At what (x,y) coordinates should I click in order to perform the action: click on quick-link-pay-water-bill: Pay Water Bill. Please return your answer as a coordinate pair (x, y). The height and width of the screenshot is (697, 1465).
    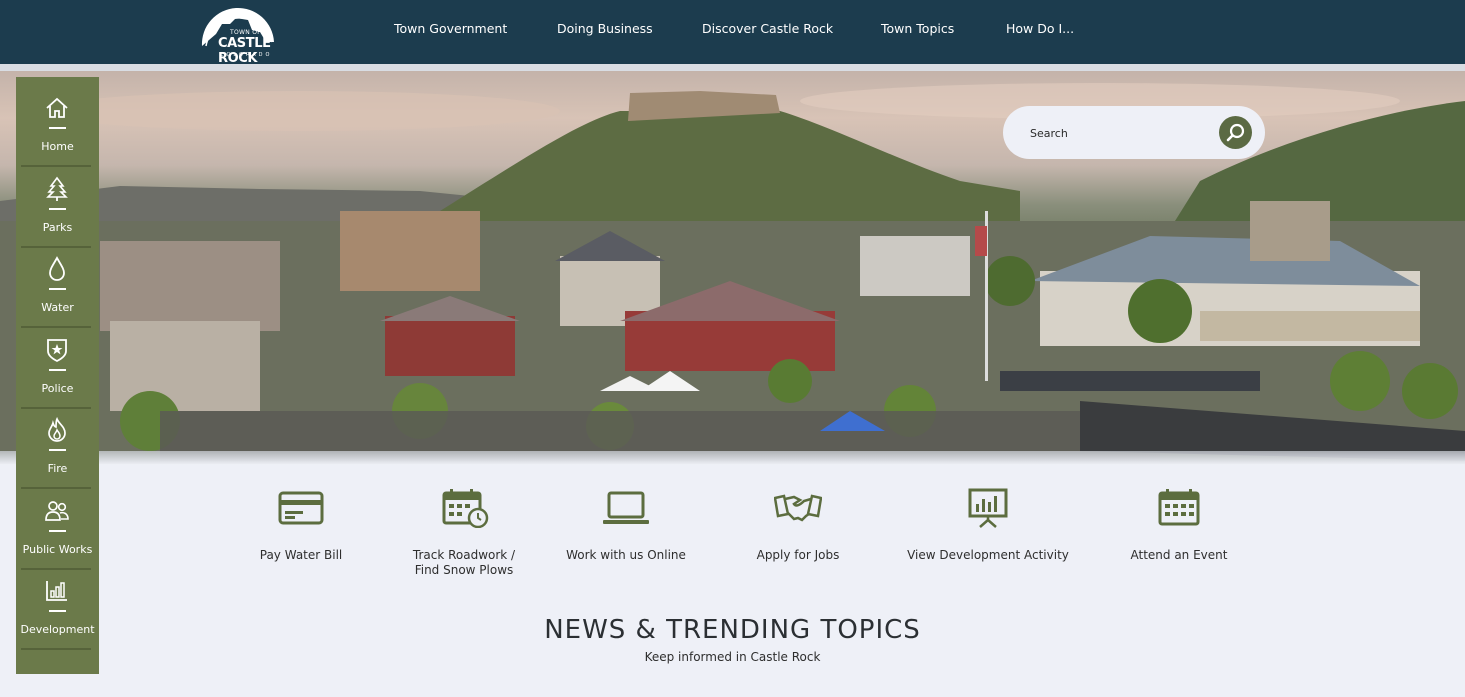
    Looking at the image, I should click on (301, 536).